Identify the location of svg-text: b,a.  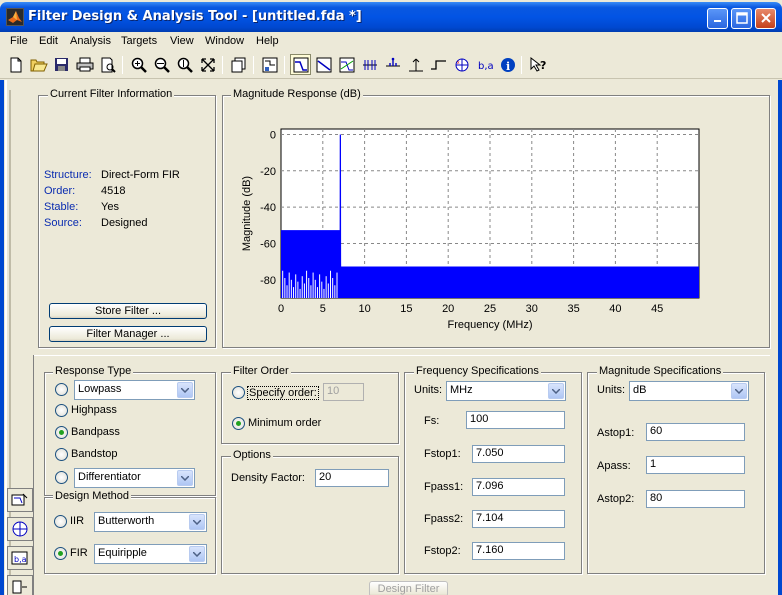
(20, 559).